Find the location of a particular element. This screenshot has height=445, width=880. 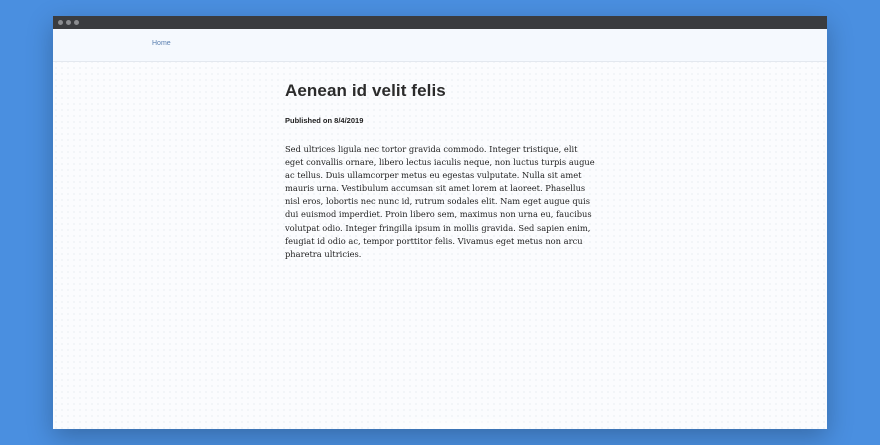

bottom-glow is located at coordinates (458, 424).